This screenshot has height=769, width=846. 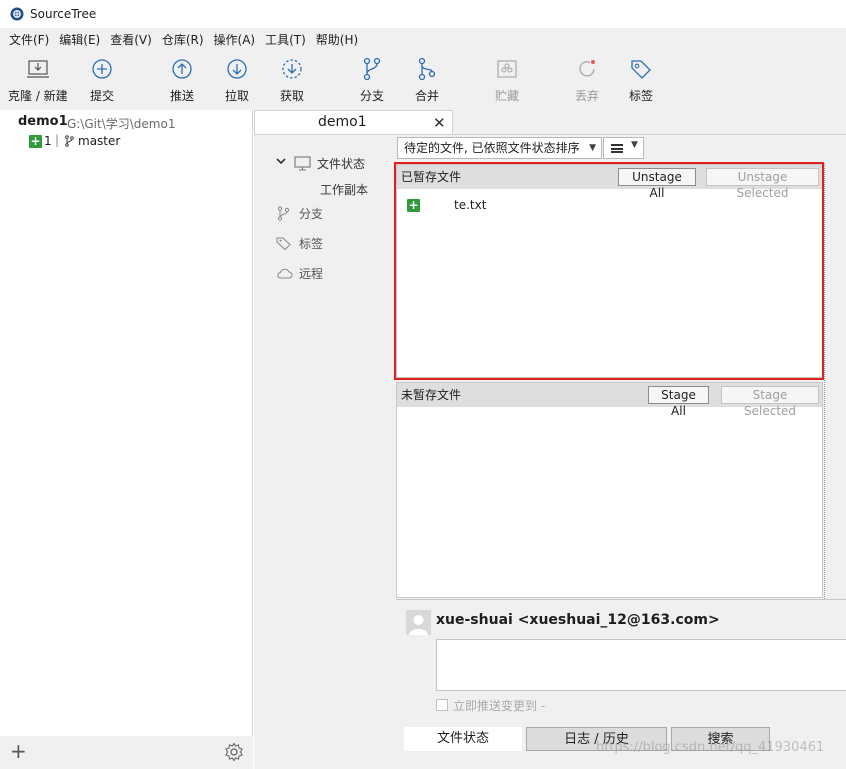 I want to click on close-icon: ✕, so click(x=439, y=123).